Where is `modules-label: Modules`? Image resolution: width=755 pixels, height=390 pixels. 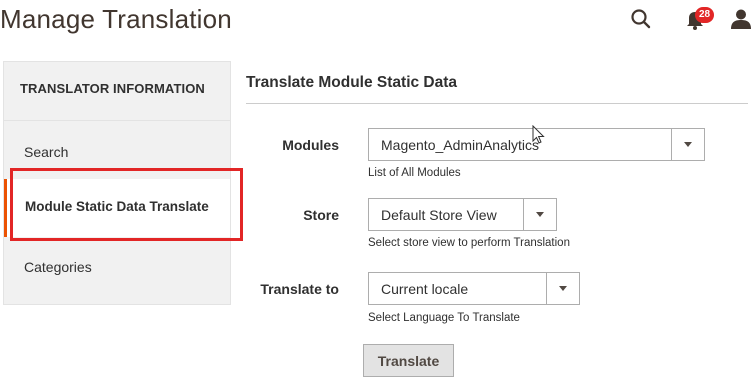 modules-label: Modules is located at coordinates (310, 145).